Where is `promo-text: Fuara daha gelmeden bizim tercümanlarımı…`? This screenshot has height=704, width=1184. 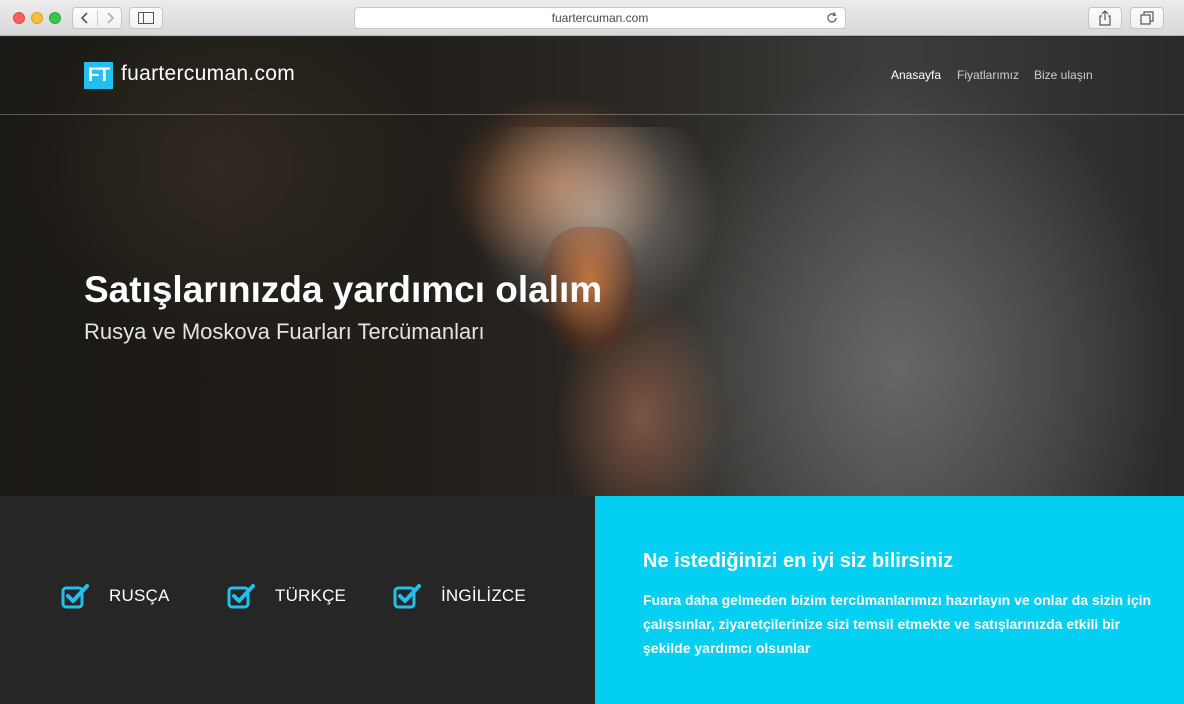
promo-text: Fuara daha gelmeden bizim tercümanlarımı… is located at coordinates (897, 624).